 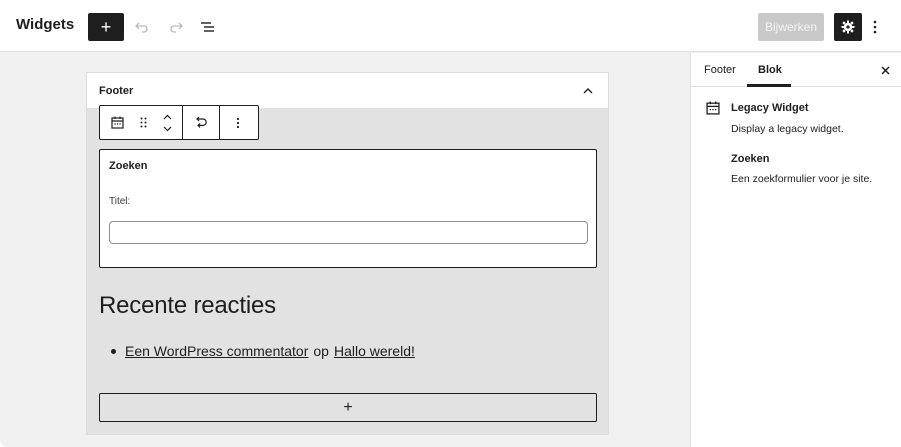 I want to click on drag-handle, so click(x=143, y=122).